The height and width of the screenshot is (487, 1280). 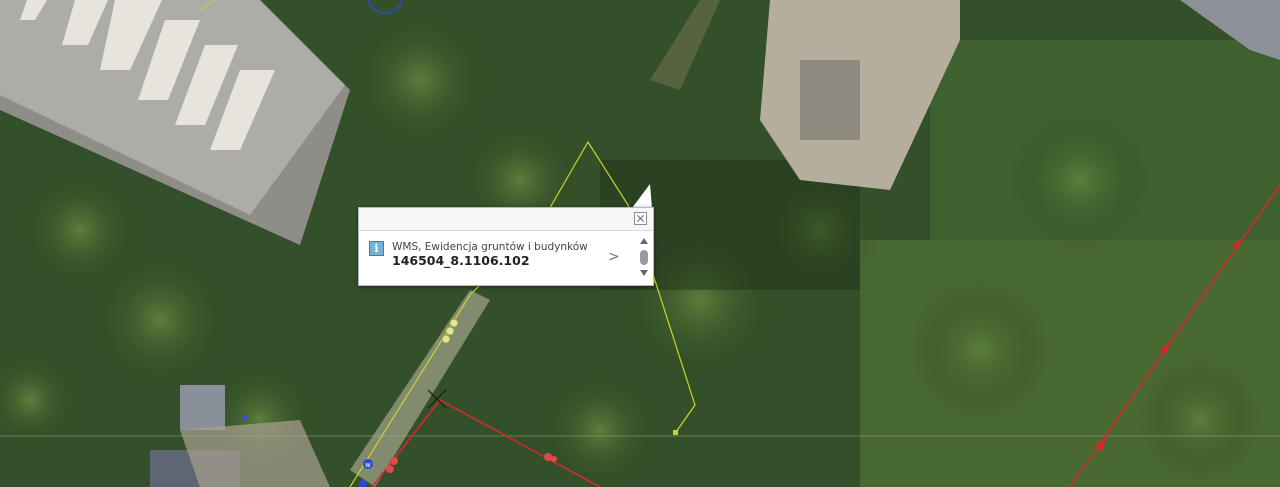 What do you see at coordinates (640, 218) in the screenshot?
I see `close-icon` at bounding box center [640, 218].